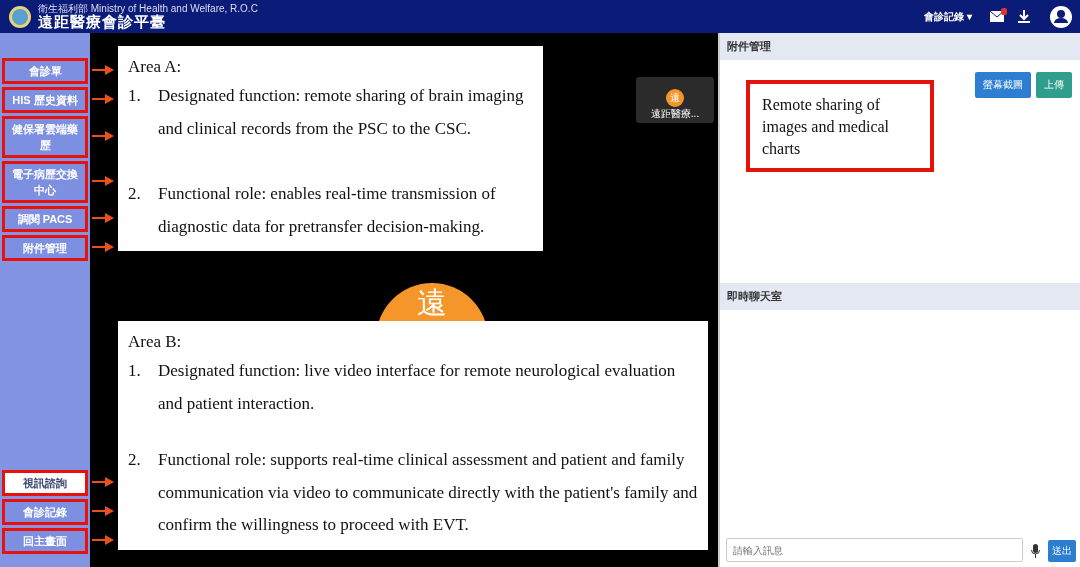 This screenshot has width=1080, height=567. What do you see at coordinates (1054, 85) in the screenshot?
I see `action-button: 上傳` at bounding box center [1054, 85].